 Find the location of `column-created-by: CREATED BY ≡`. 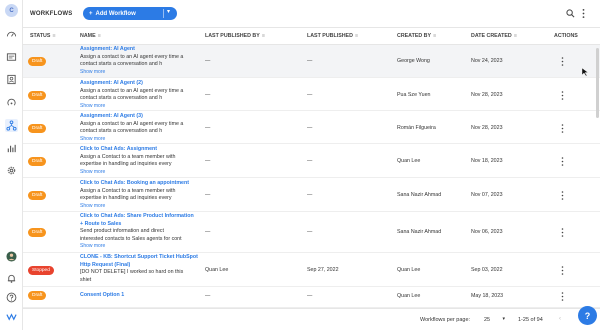

column-created-by: CREATED BY ≡ is located at coordinates (416, 36).